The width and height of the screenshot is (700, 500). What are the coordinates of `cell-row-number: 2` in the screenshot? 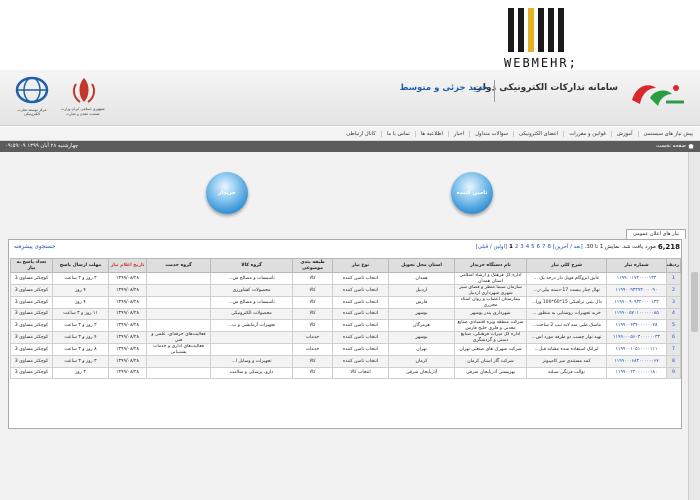 It's located at (673, 290).